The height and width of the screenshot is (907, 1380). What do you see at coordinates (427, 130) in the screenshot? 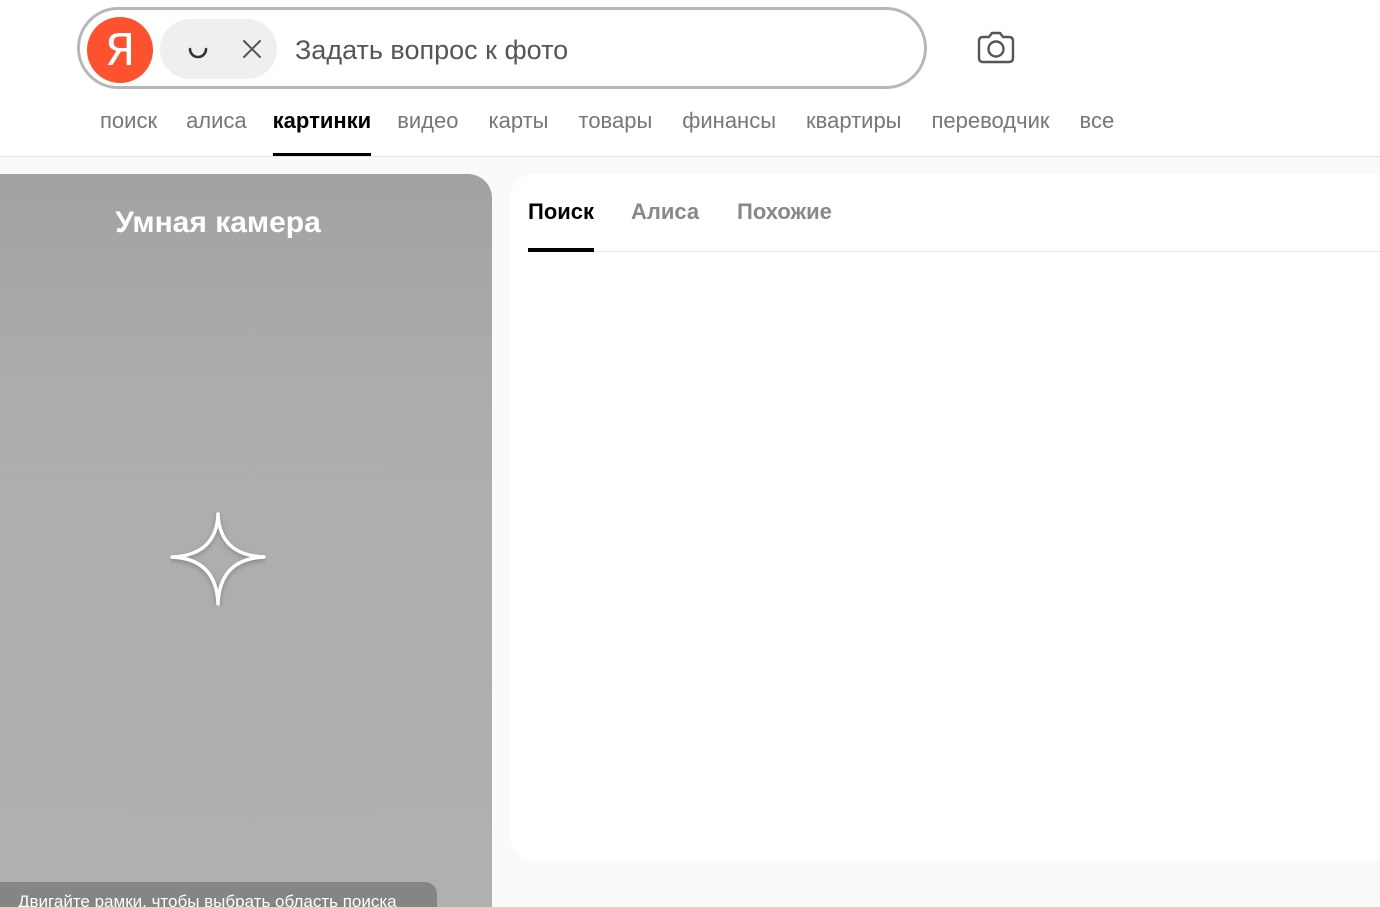
I see `nav-item-video: видео` at bounding box center [427, 130].